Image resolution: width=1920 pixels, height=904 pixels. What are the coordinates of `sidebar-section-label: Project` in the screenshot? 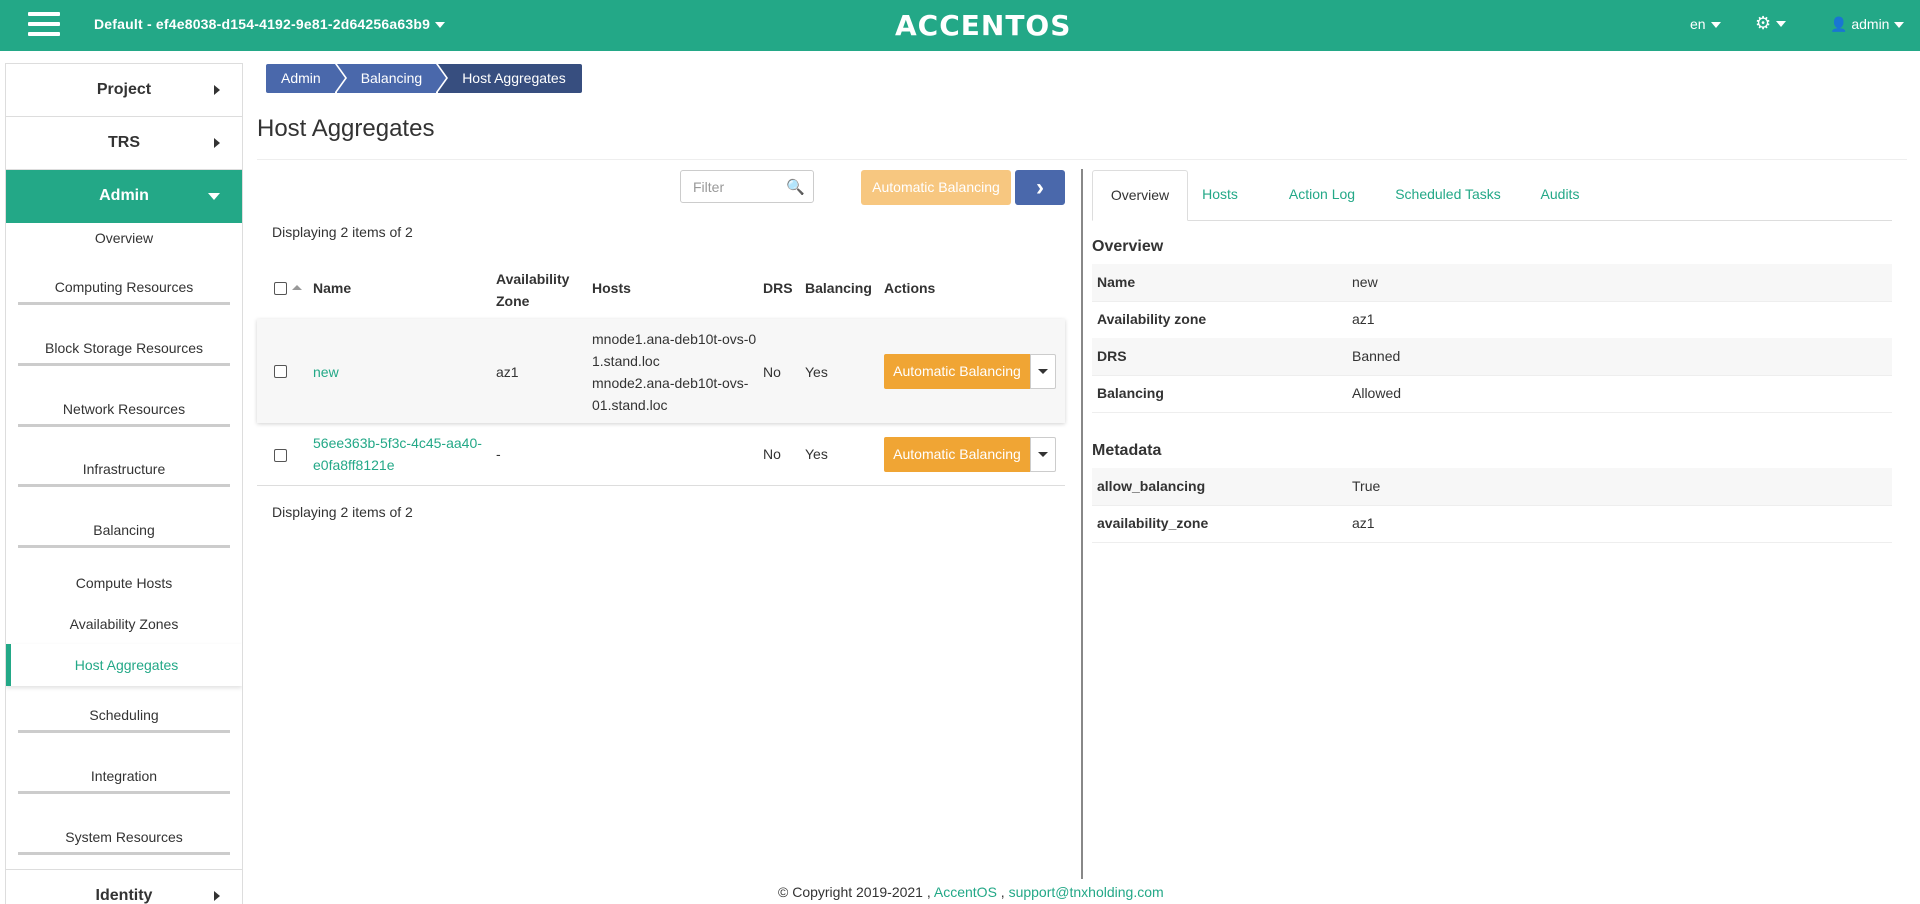 It's located at (124, 89).